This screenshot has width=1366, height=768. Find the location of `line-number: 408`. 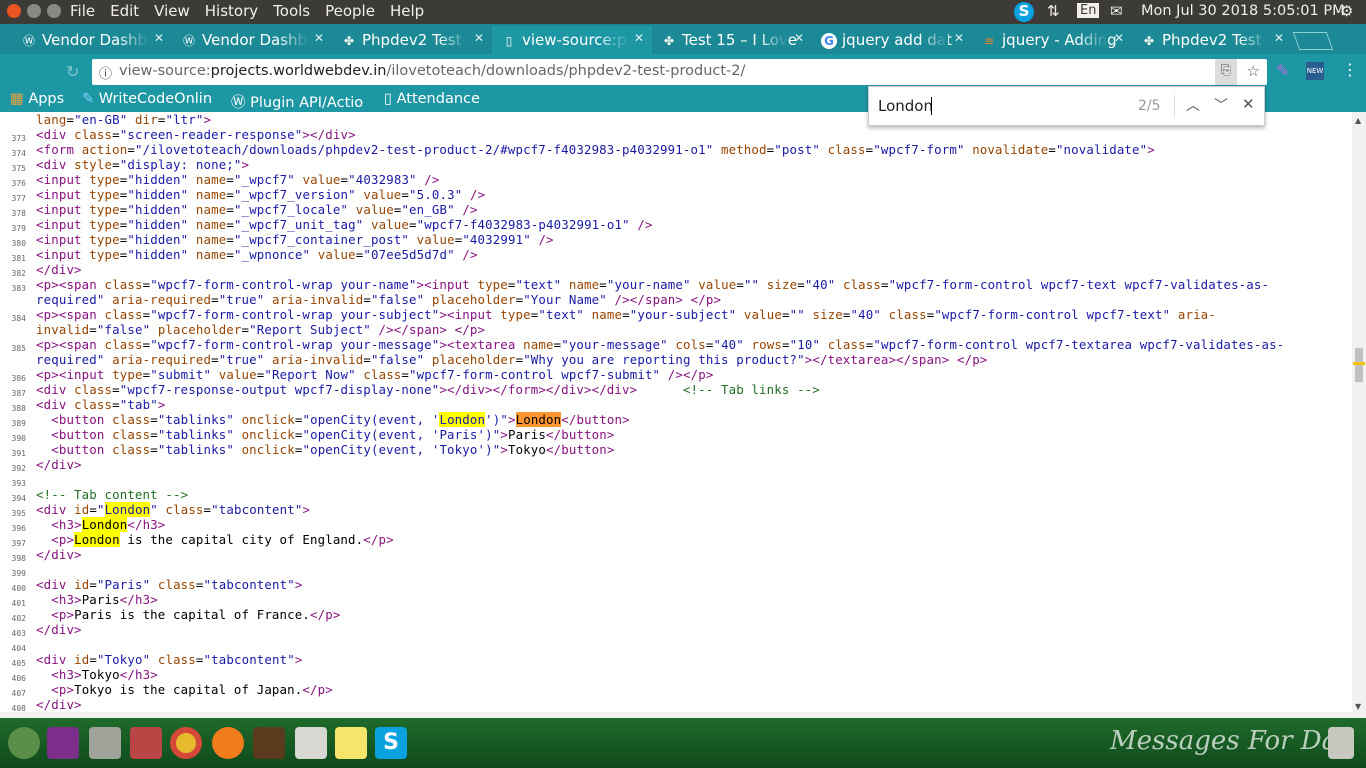

line-number: 408 is located at coordinates (18, 708).